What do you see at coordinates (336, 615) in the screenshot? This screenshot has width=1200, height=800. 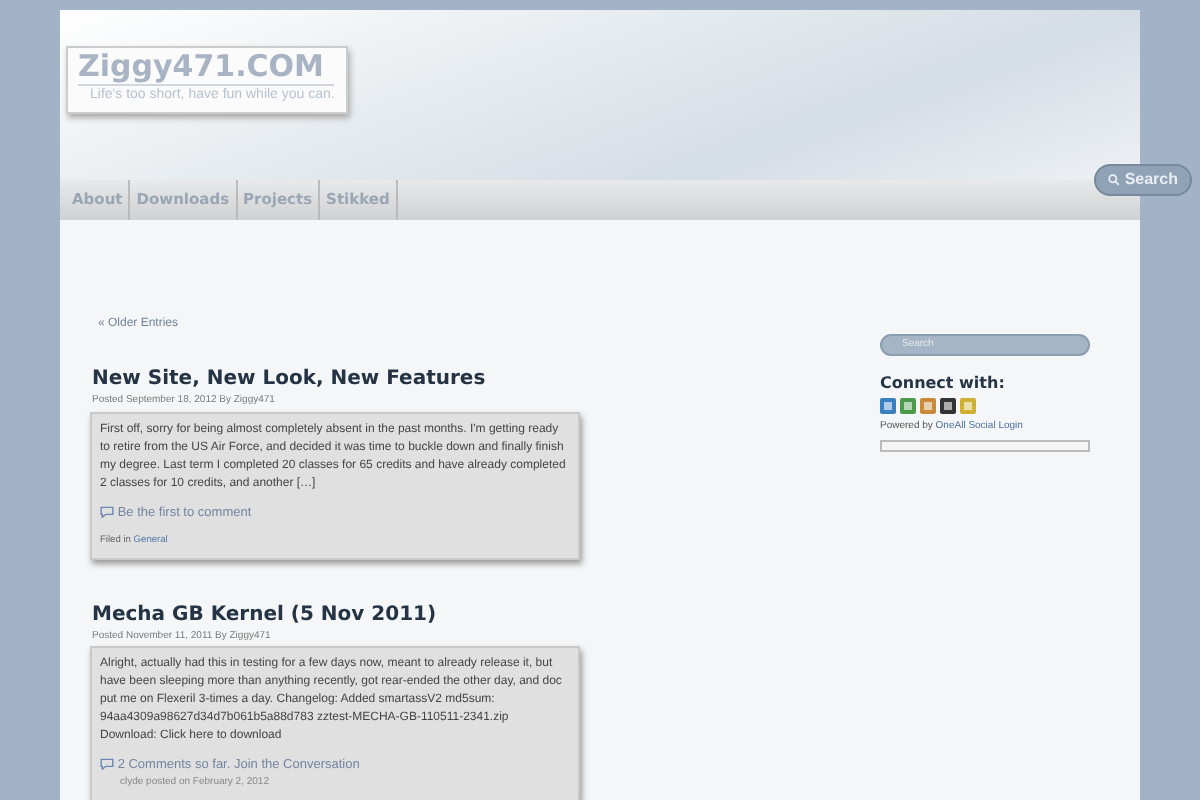 I see `post-title: Mecha GB Kernel (5 Nov 2011)` at bounding box center [336, 615].